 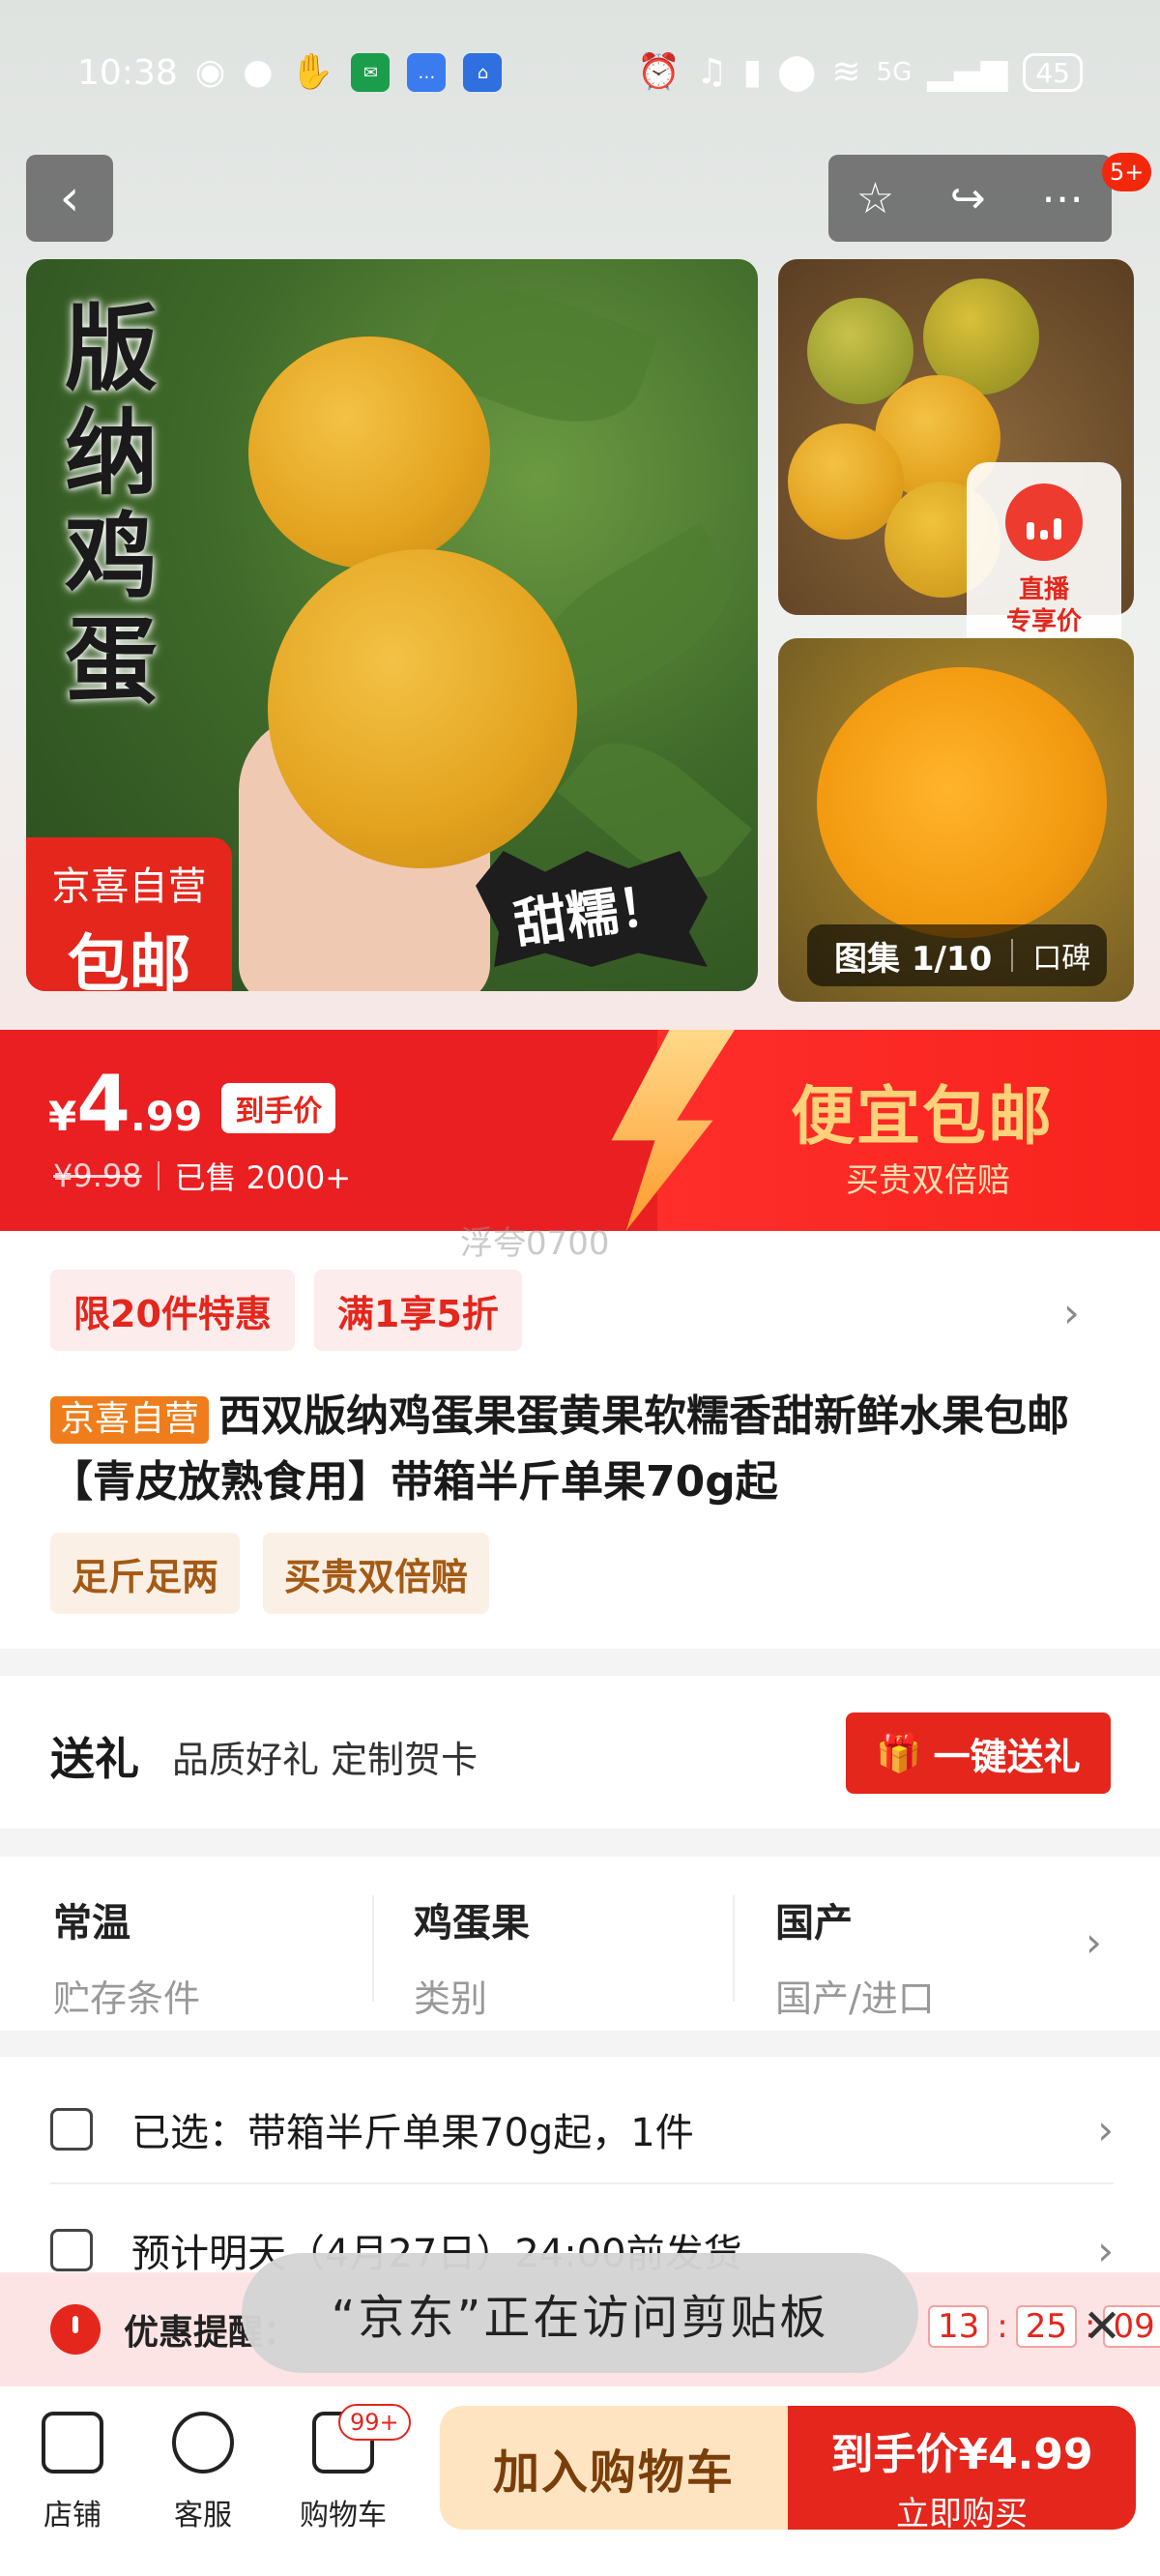 What do you see at coordinates (968, 72) in the screenshot?
I see `signal-icon: ▂▄▆` at bounding box center [968, 72].